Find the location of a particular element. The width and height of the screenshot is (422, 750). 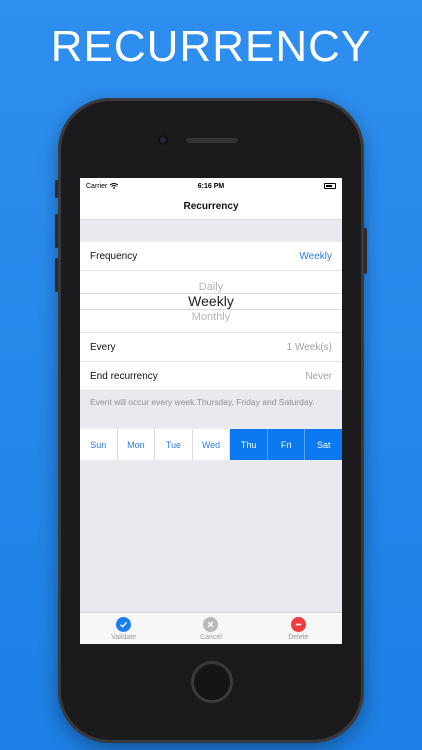

day-fri-button: Fri is located at coordinates (286, 444).